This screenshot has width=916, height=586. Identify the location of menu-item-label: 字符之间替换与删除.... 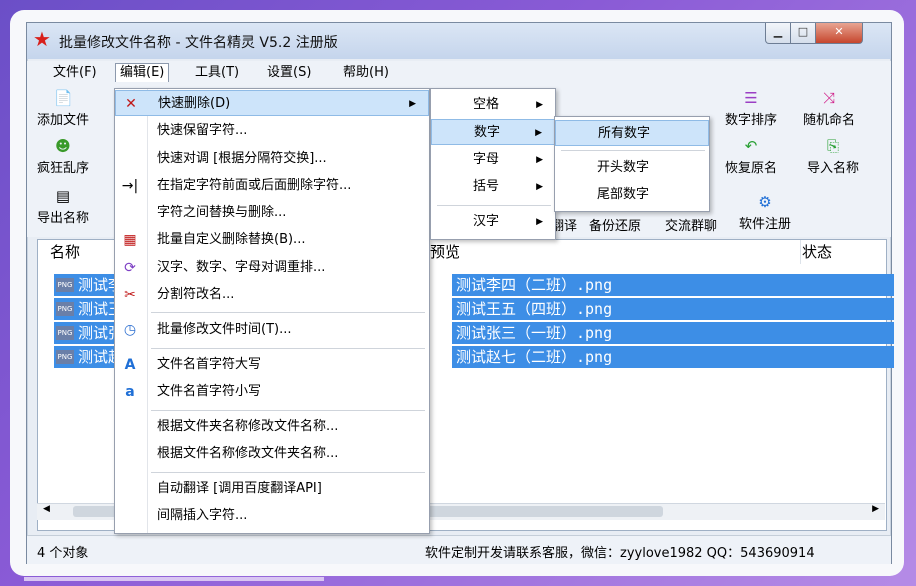
(222, 212).